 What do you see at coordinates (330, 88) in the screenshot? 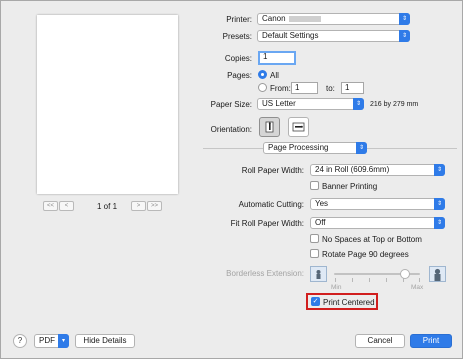
I see `pages-to-label: to:` at bounding box center [330, 88].